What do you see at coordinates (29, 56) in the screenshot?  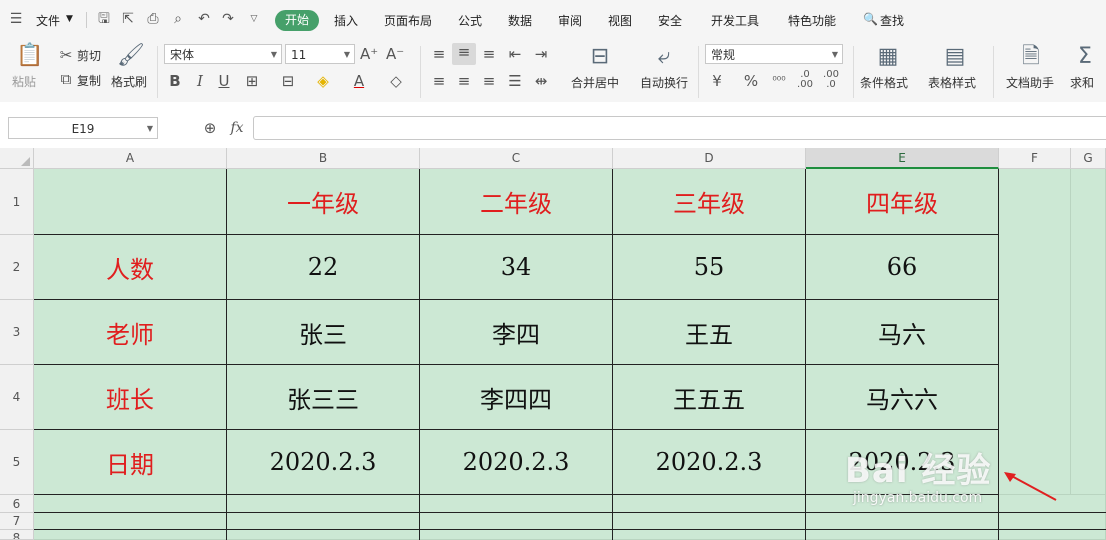 I see `paste-icon: 📋` at bounding box center [29, 56].